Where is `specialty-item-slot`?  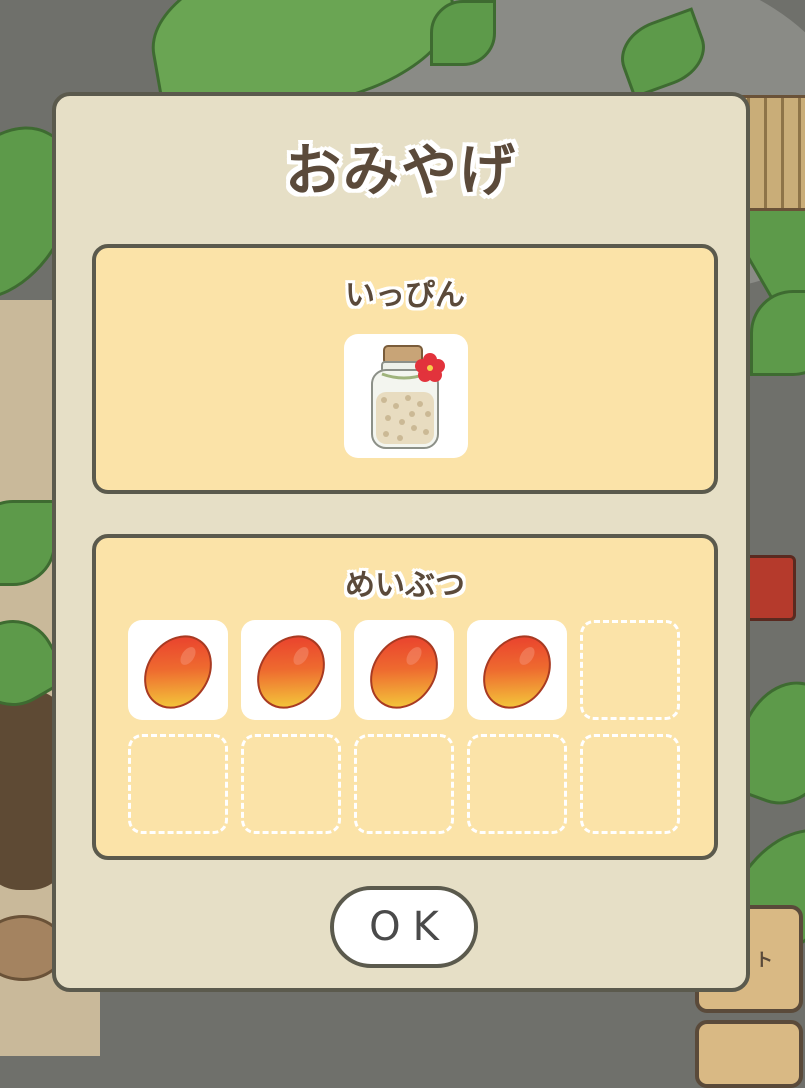
specialty-item-slot is located at coordinates (406, 396).